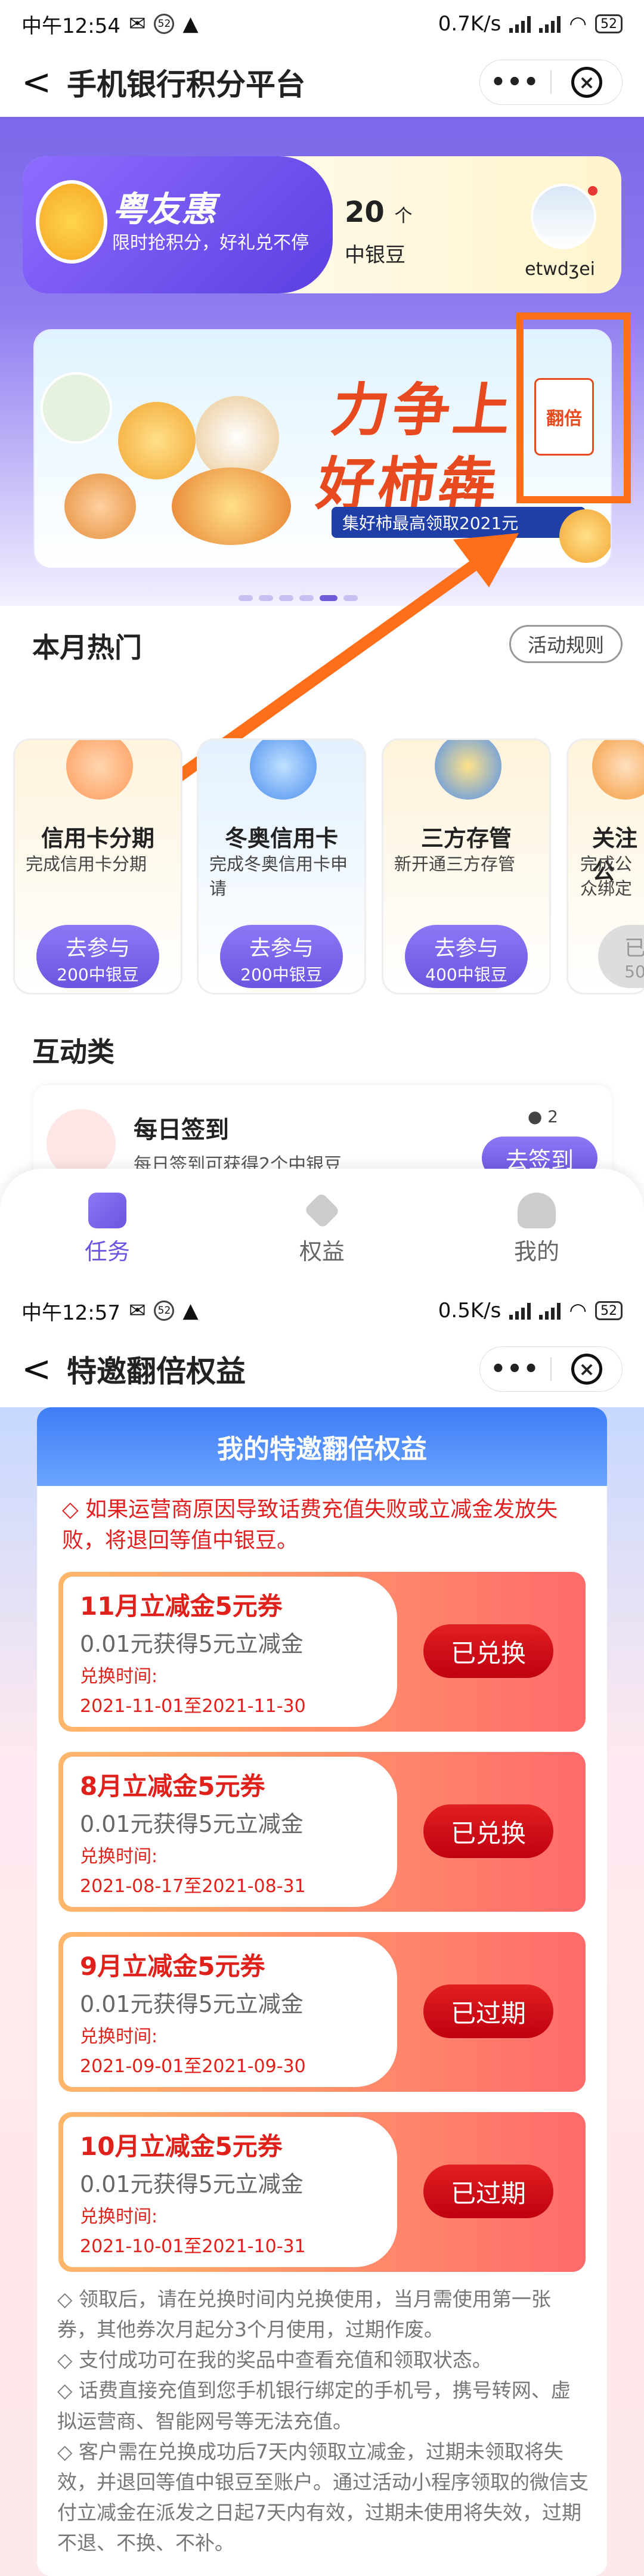  Describe the element at coordinates (278, 877) in the screenshot. I see `task-desc: 完成冬奥信用卡申请` at that location.